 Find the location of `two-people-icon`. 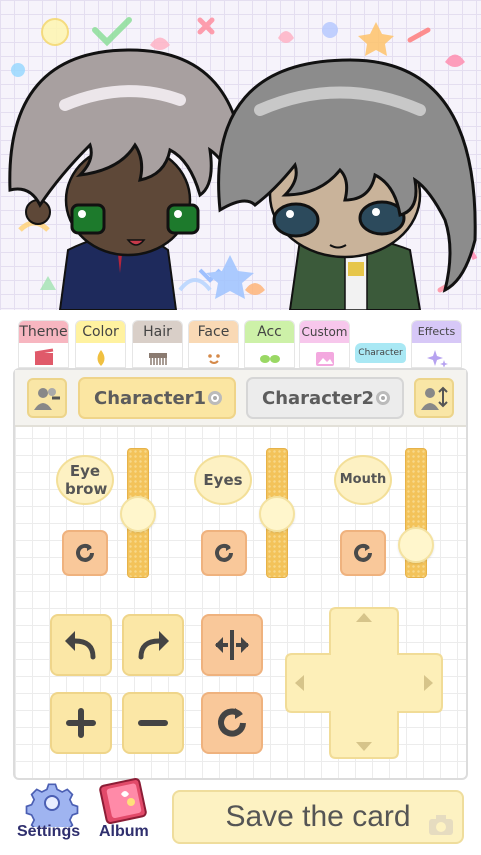

two-people-icon is located at coordinates (47, 399).